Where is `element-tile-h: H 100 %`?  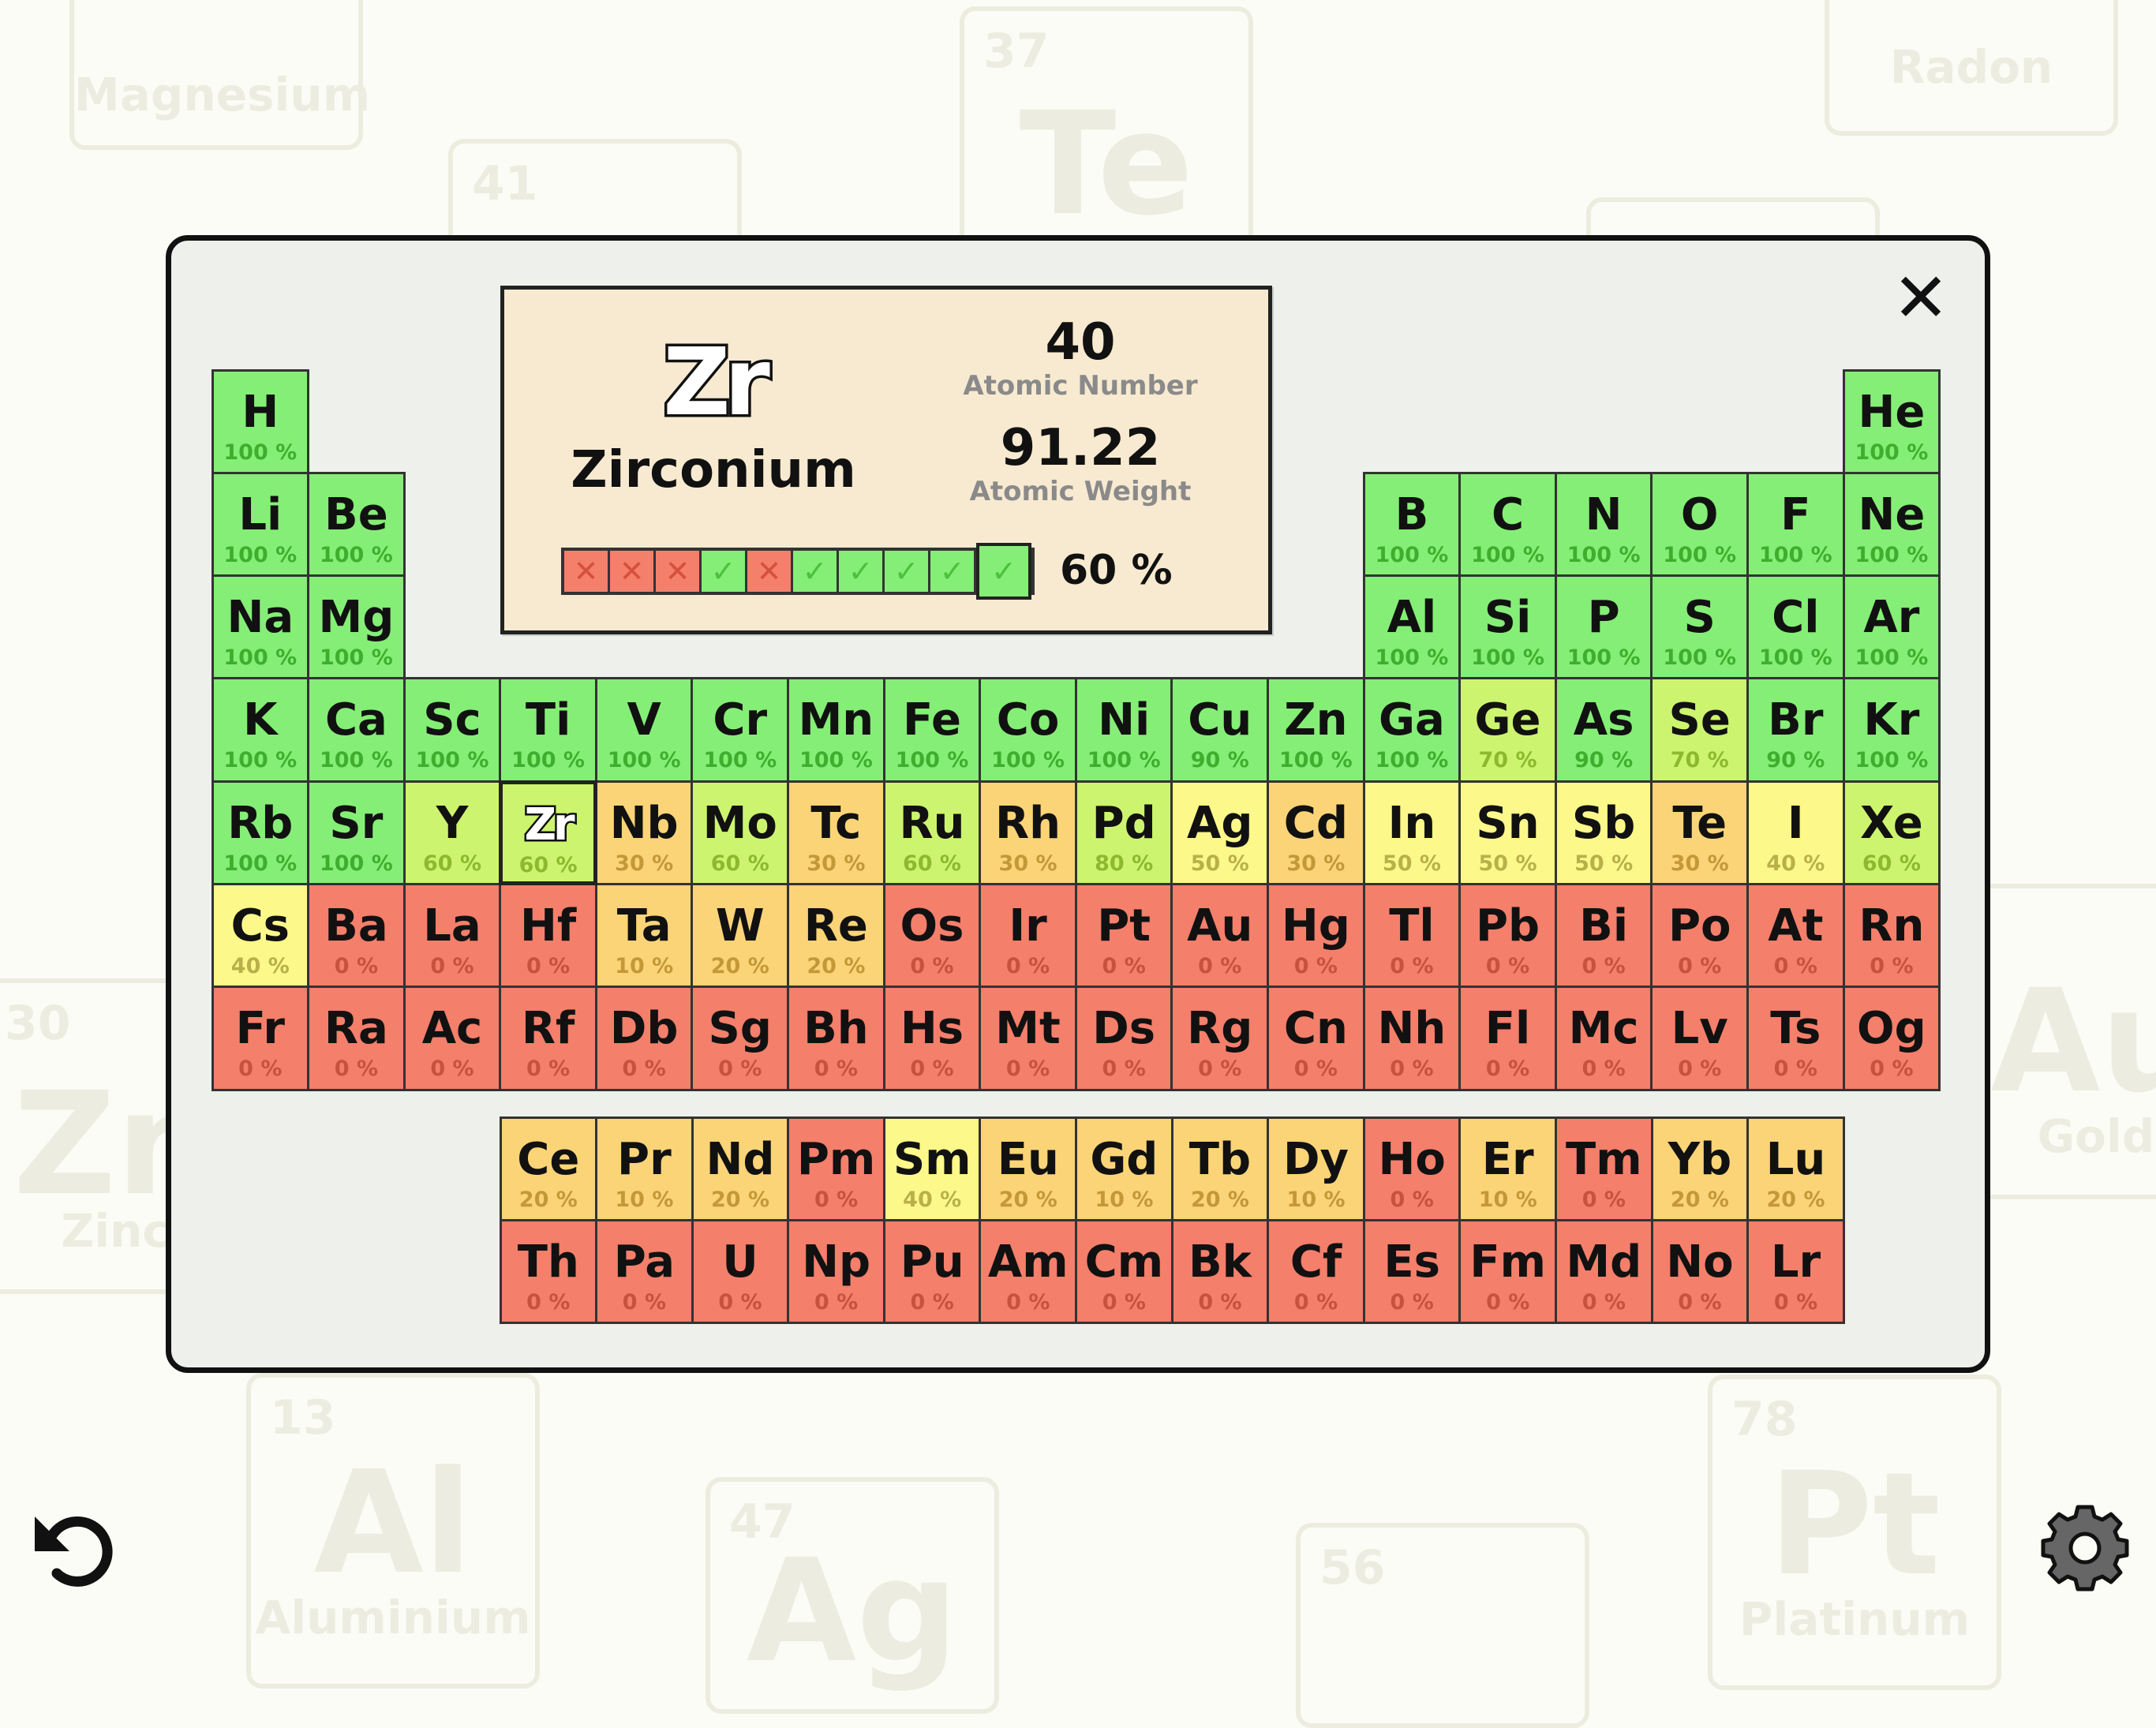 element-tile-h: H 100 % is located at coordinates (260, 421).